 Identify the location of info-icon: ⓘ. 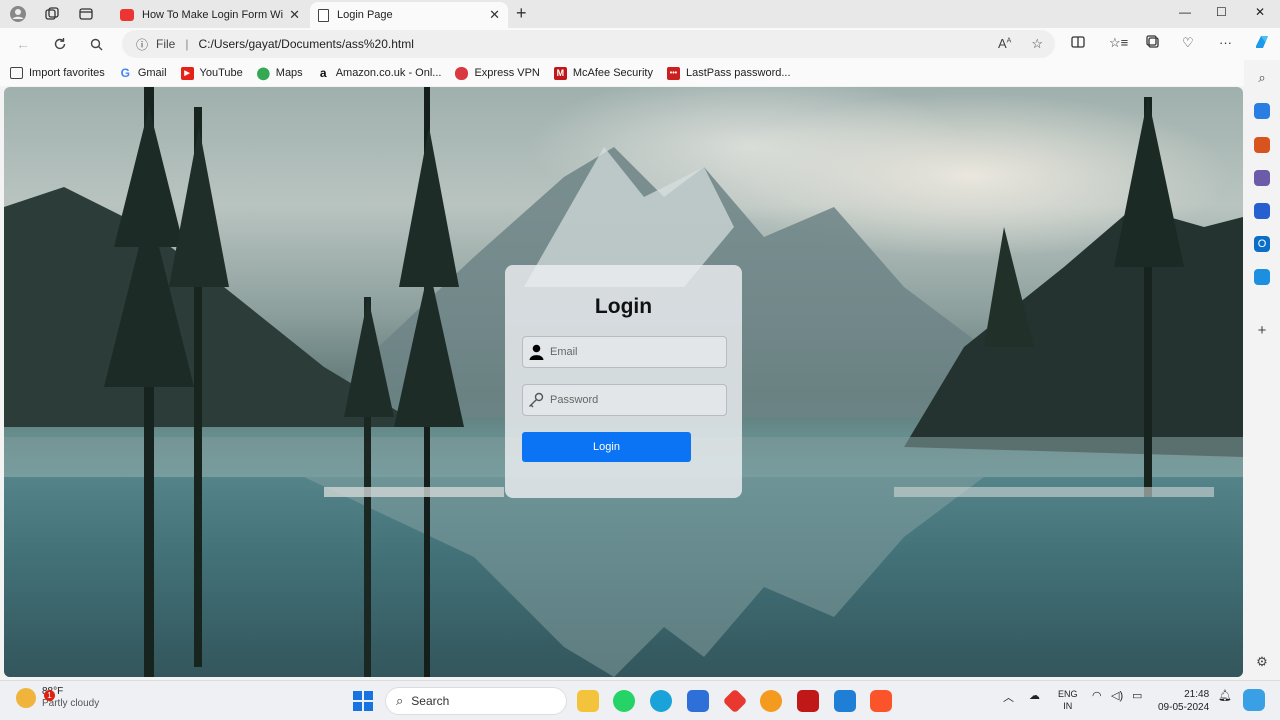
(142, 44).